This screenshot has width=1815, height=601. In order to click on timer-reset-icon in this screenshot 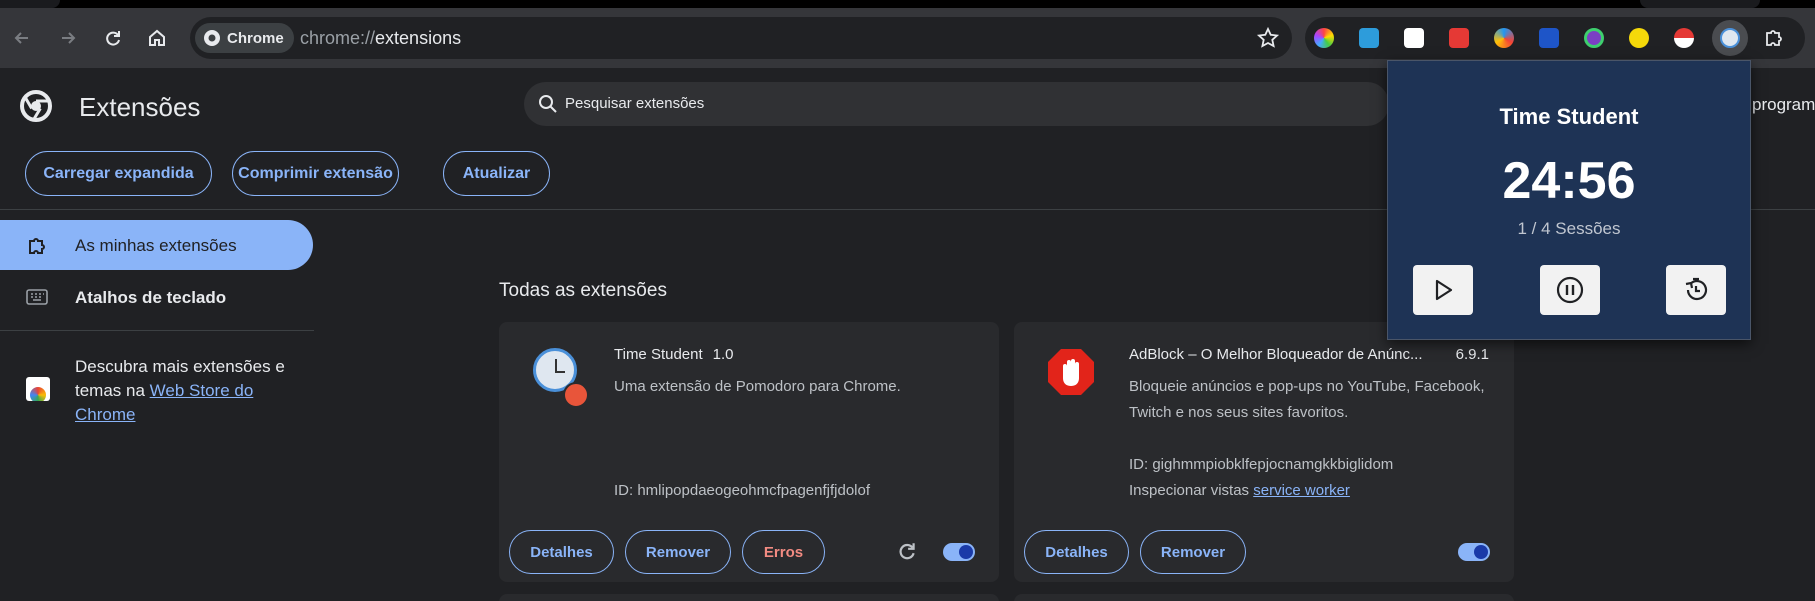, I will do `click(1696, 289)`.